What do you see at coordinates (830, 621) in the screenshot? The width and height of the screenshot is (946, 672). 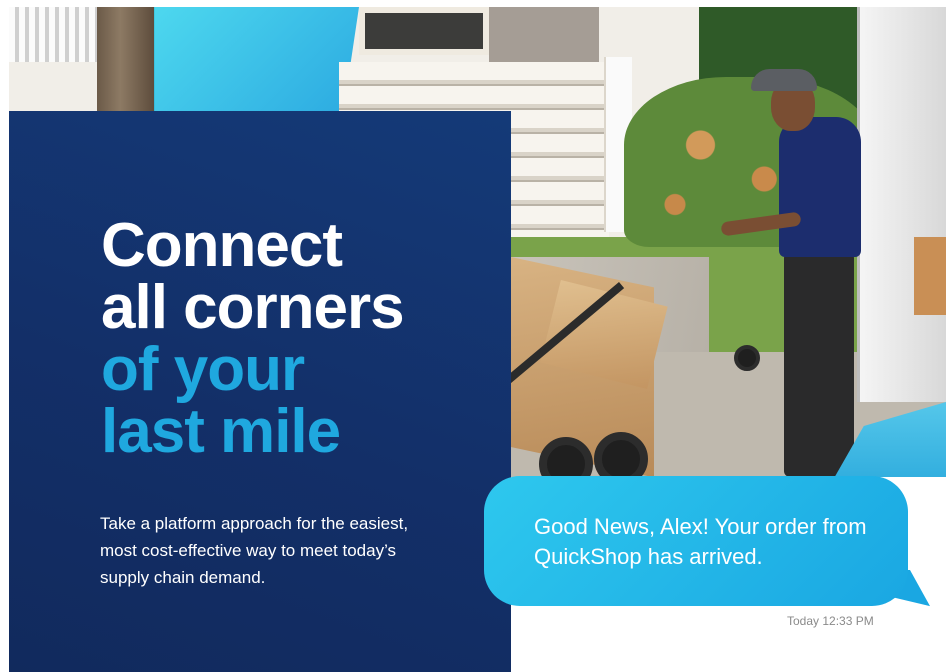 I see `message-timestamp: Today 12:33 PM` at bounding box center [830, 621].